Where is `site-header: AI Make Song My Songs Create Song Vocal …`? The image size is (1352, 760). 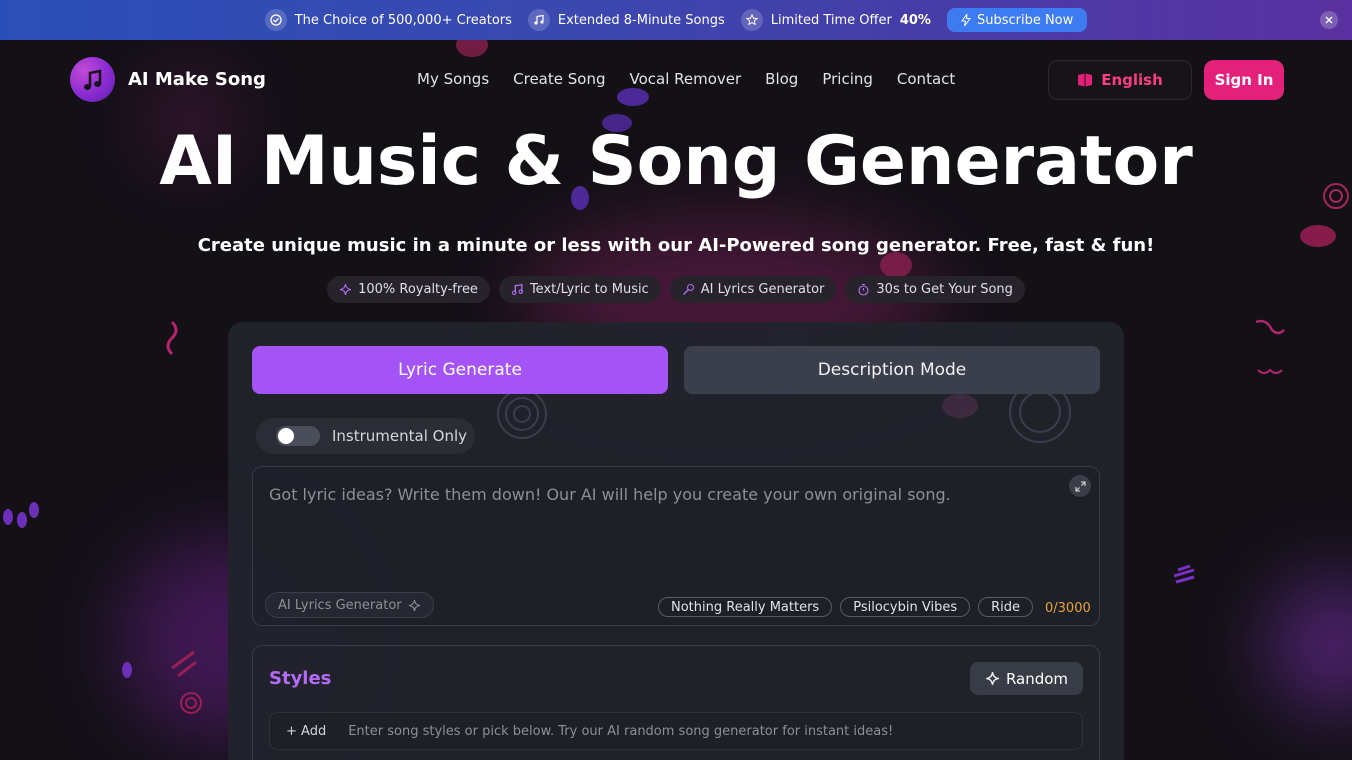
site-header: AI Make Song My Songs Create Song Vocal … is located at coordinates (676, 80).